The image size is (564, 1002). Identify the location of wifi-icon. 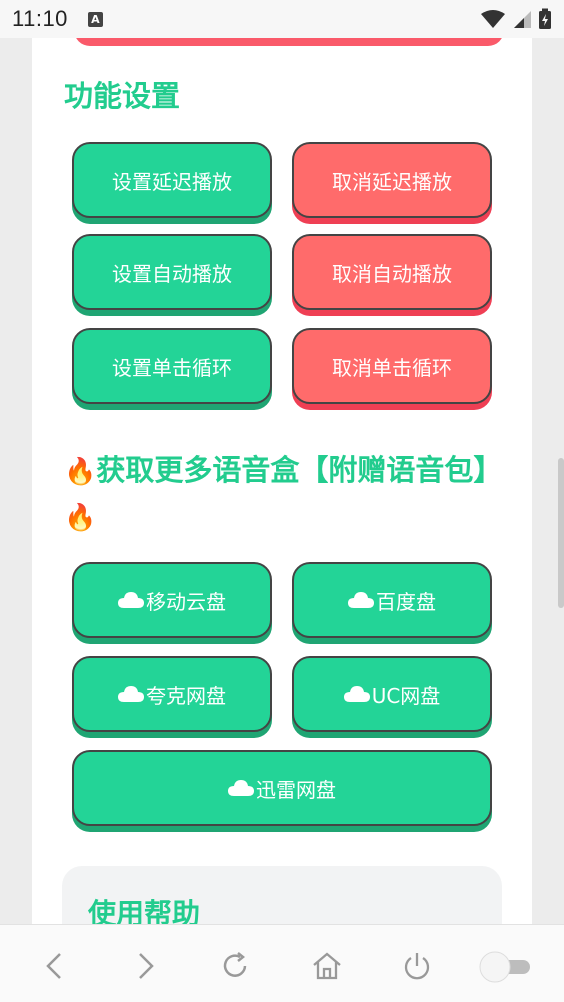
(493, 19).